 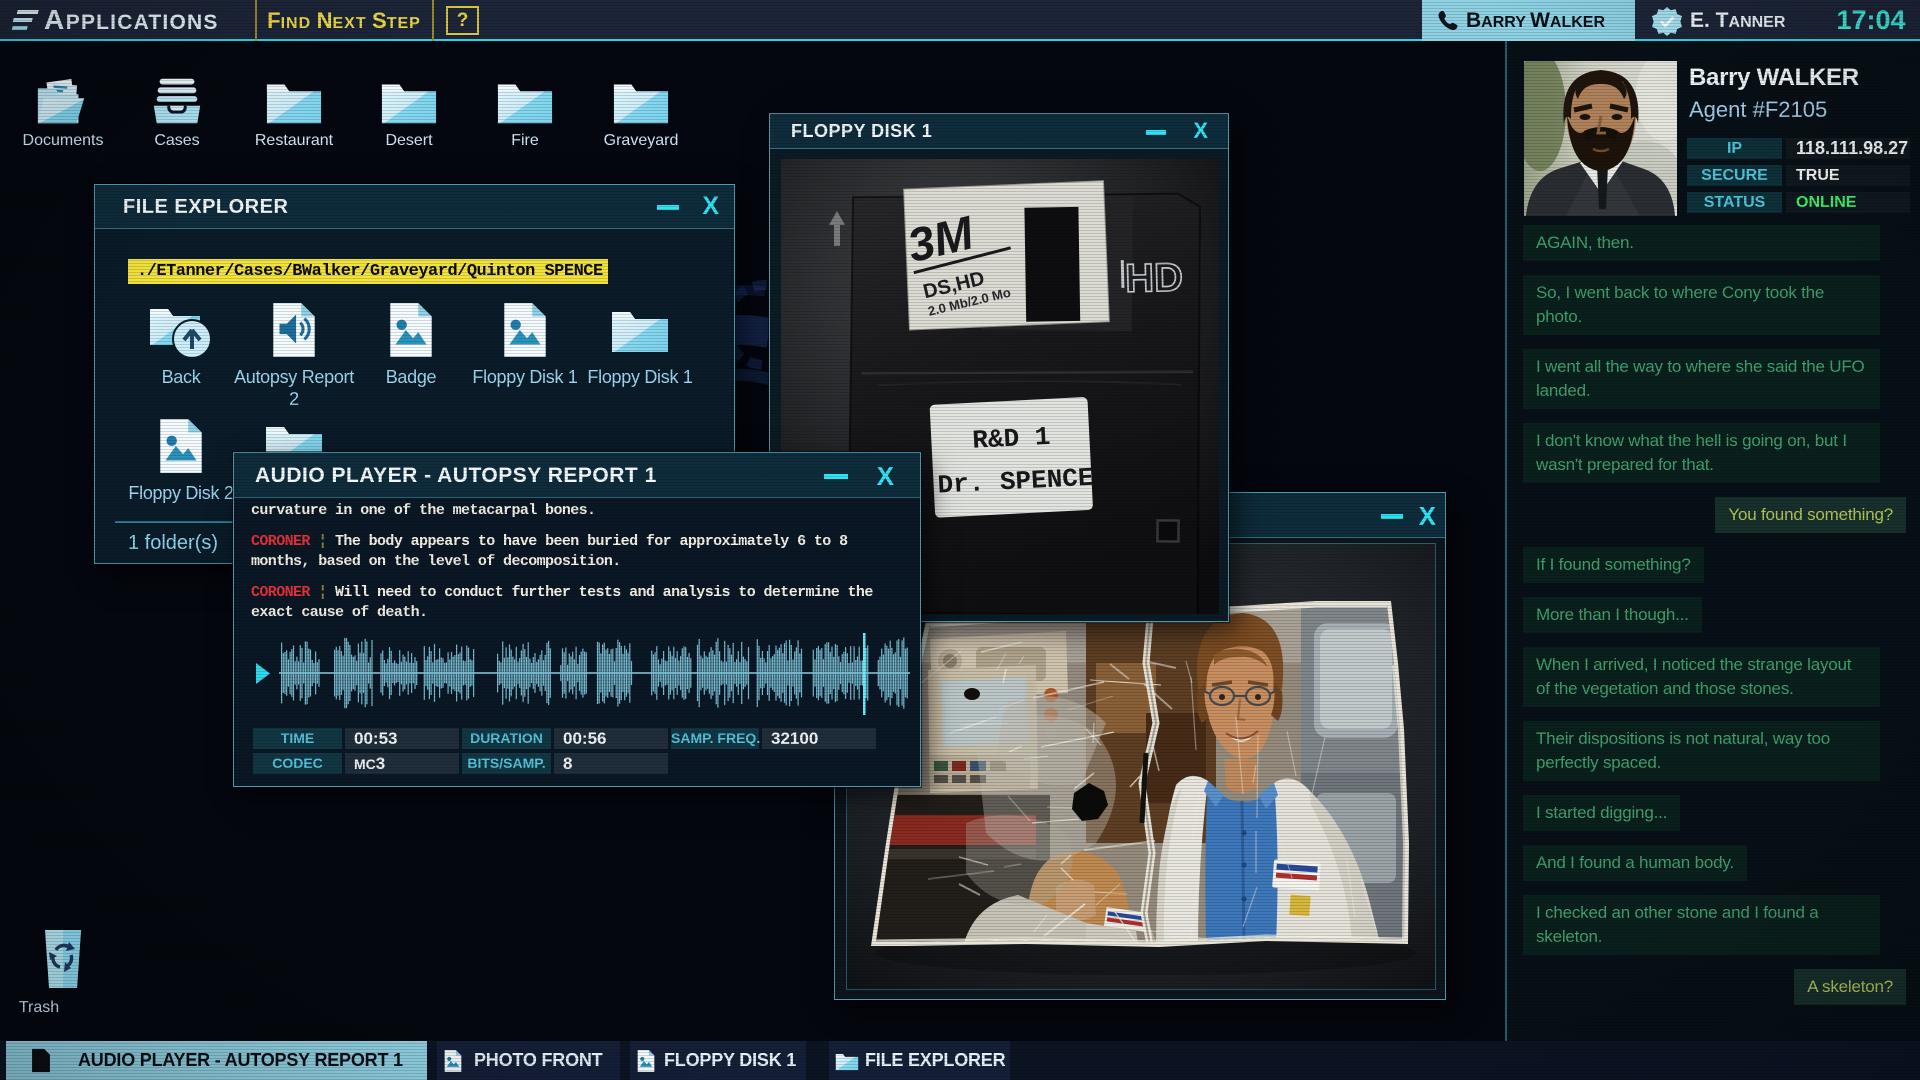 I want to click on svg-text: R&D 1, so click(x=1011, y=439).